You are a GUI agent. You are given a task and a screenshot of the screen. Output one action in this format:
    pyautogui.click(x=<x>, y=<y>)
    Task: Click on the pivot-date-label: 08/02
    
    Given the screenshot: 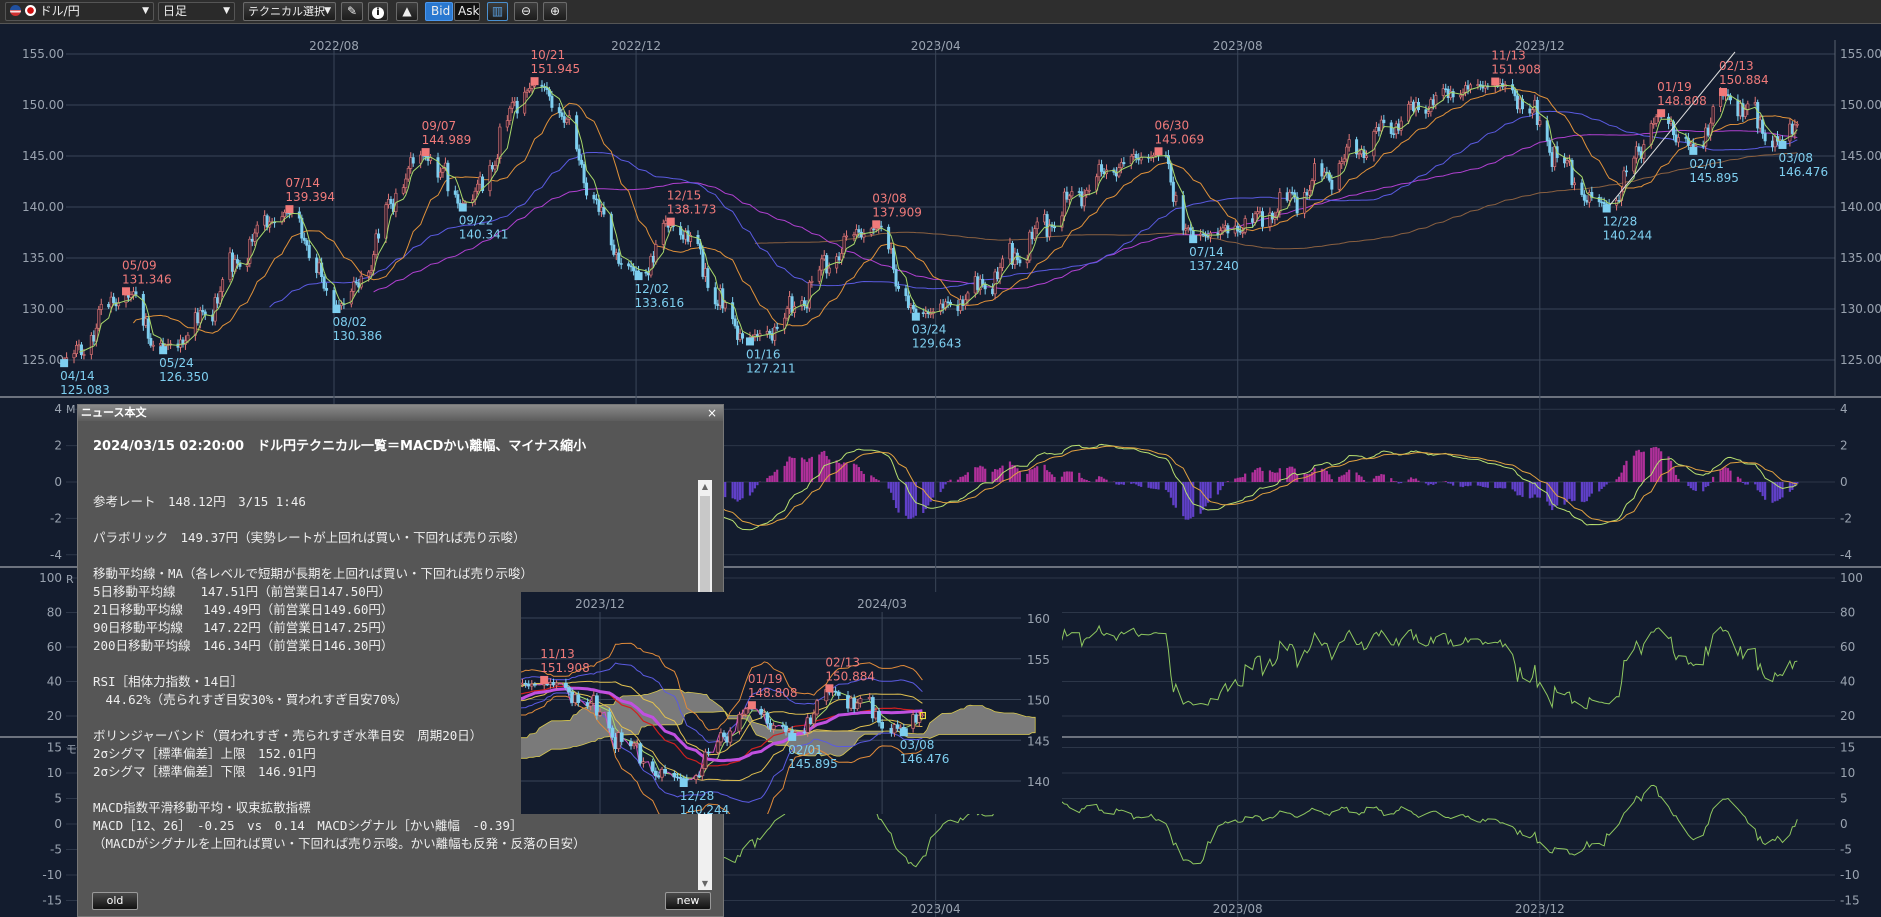 What is the action you would take?
    pyautogui.click(x=349, y=322)
    